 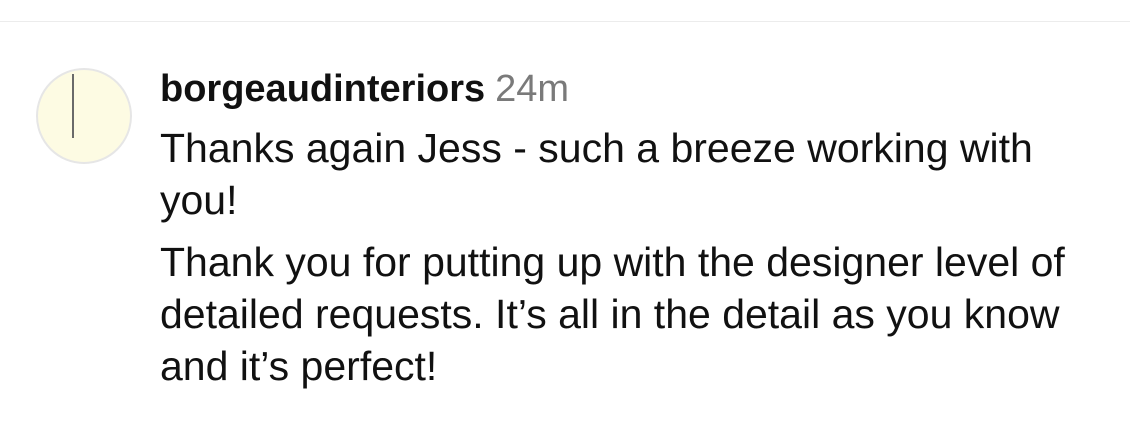 What do you see at coordinates (73, 106) in the screenshot?
I see `avatar-mark` at bounding box center [73, 106].